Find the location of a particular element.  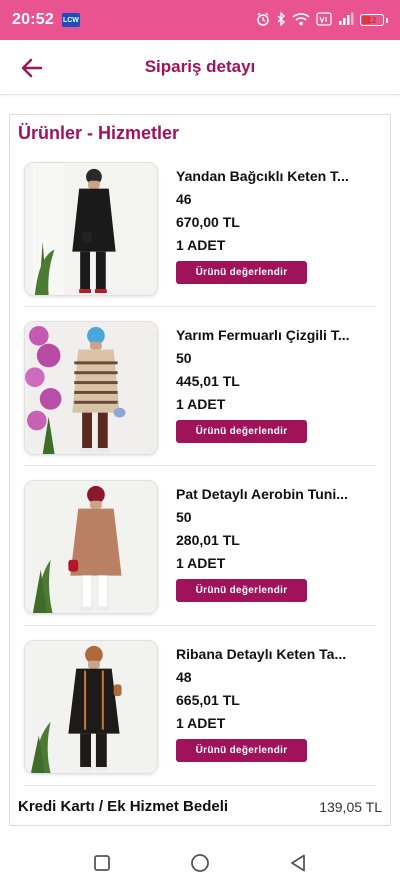

status-bar: 20:52 LCW 12 is located at coordinates (200, 20).